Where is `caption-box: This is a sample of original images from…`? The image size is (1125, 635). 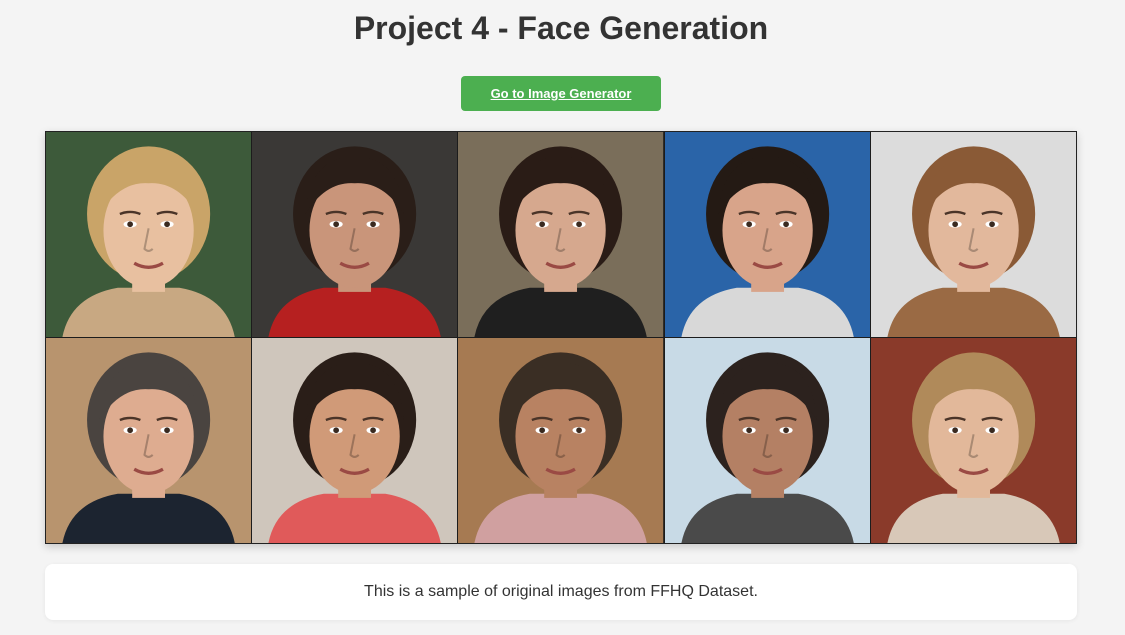
caption-box: This is a sample of original images from… is located at coordinates (561, 592).